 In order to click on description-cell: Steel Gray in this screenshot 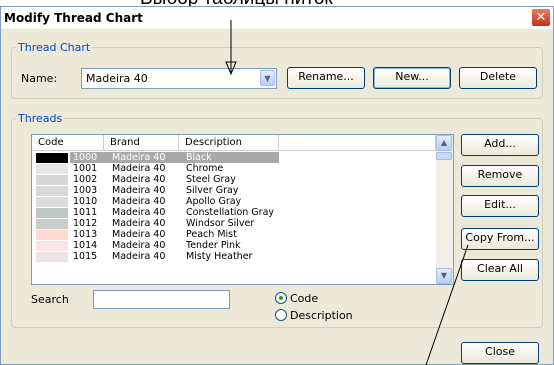, I will do `click(211, 179)`.